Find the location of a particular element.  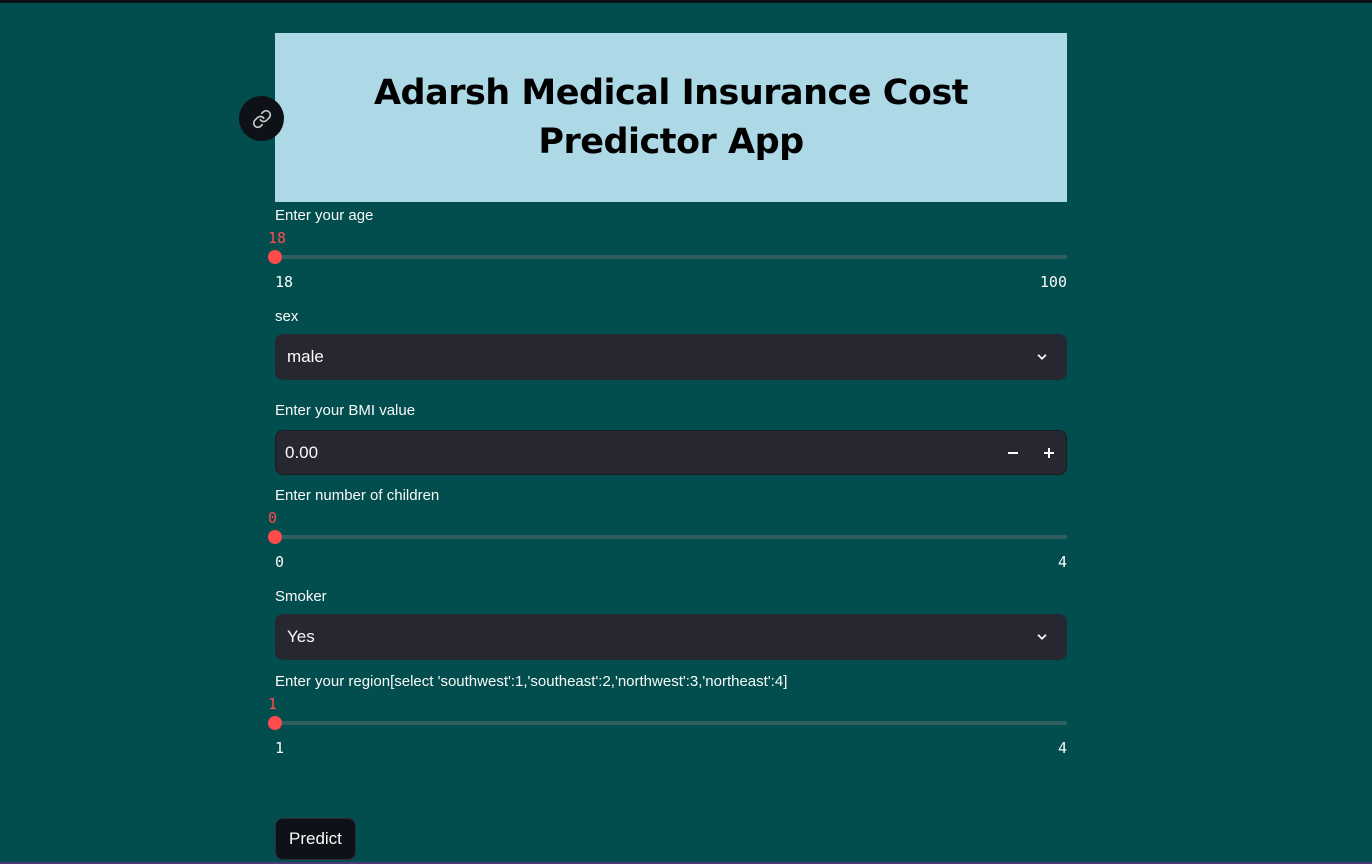

age-slider-thumb is located at coordinates (275, 257).